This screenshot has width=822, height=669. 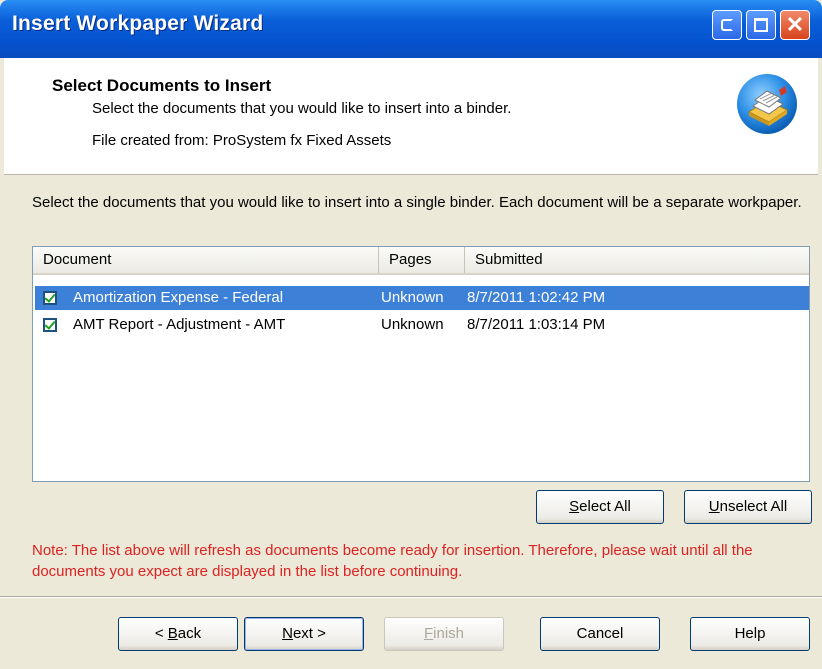 I want to click on close-button: ✕, so click(x=795, y=25).